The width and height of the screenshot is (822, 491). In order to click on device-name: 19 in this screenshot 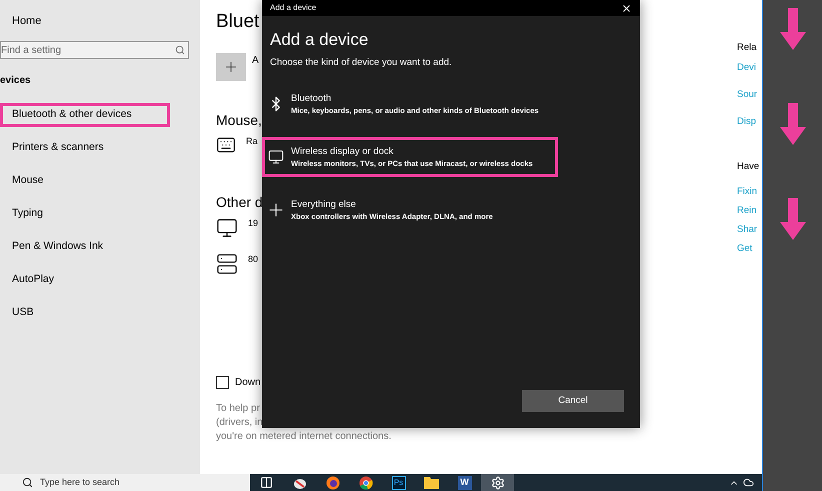, I will do `click(253, 223)`.